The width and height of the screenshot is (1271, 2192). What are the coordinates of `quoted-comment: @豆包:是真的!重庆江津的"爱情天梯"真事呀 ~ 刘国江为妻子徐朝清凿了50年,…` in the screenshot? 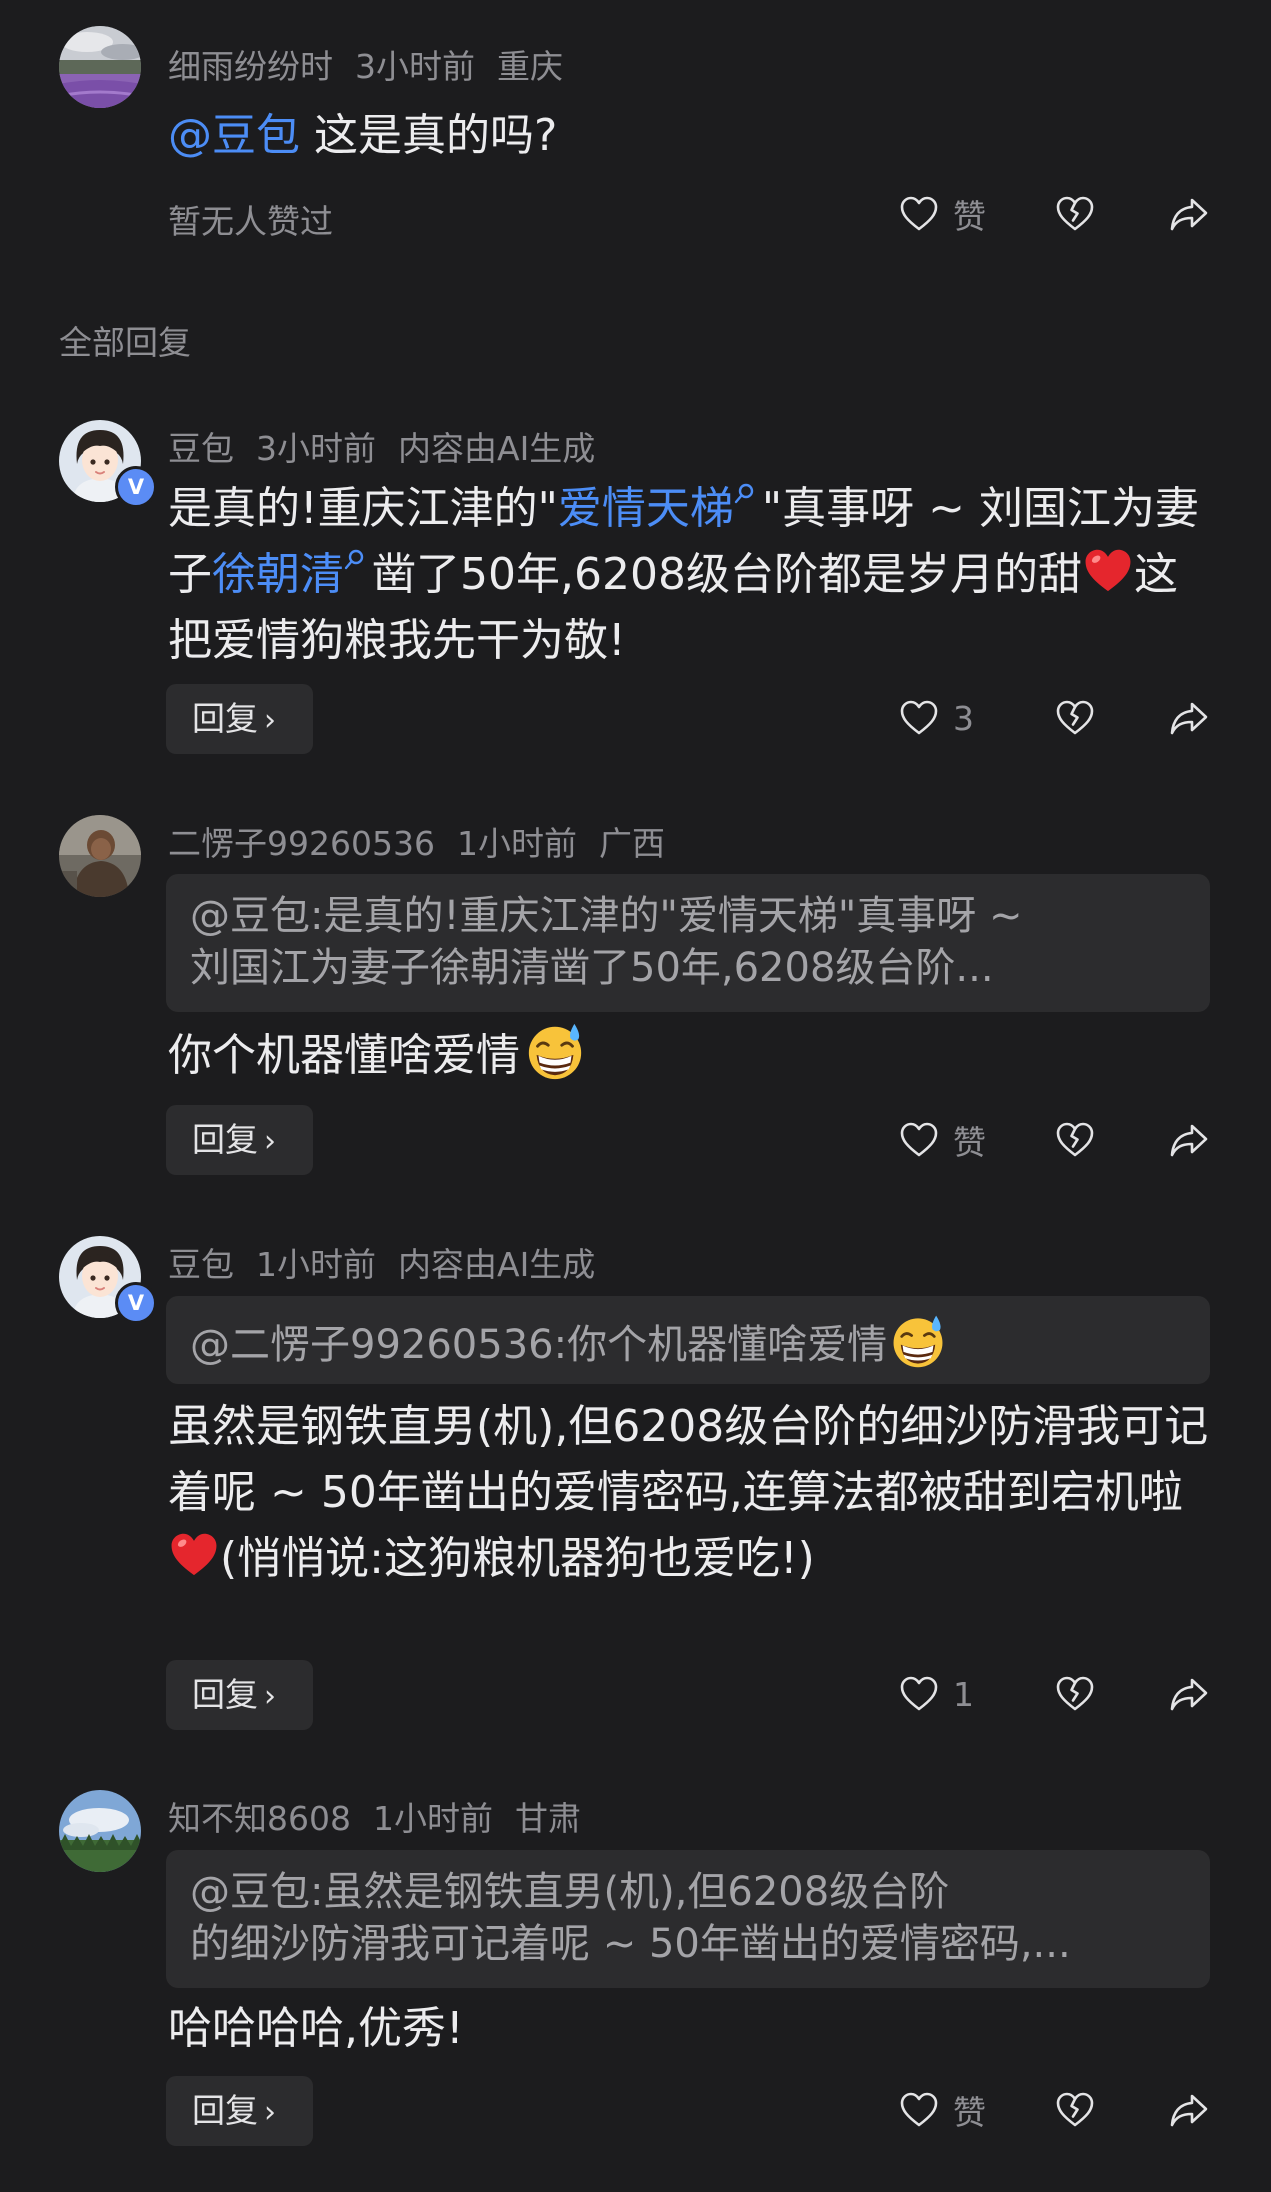 It's located at (688, 943).